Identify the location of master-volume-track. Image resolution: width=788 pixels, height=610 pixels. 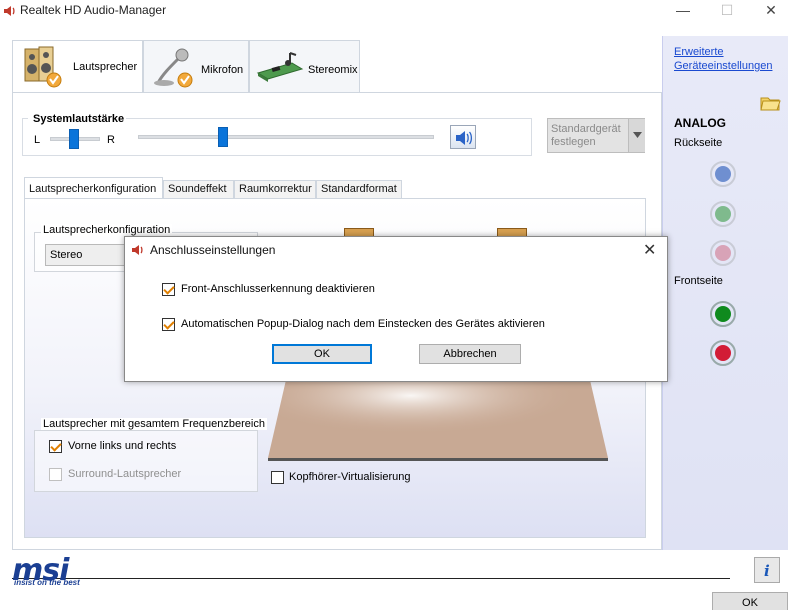
(286, 137).